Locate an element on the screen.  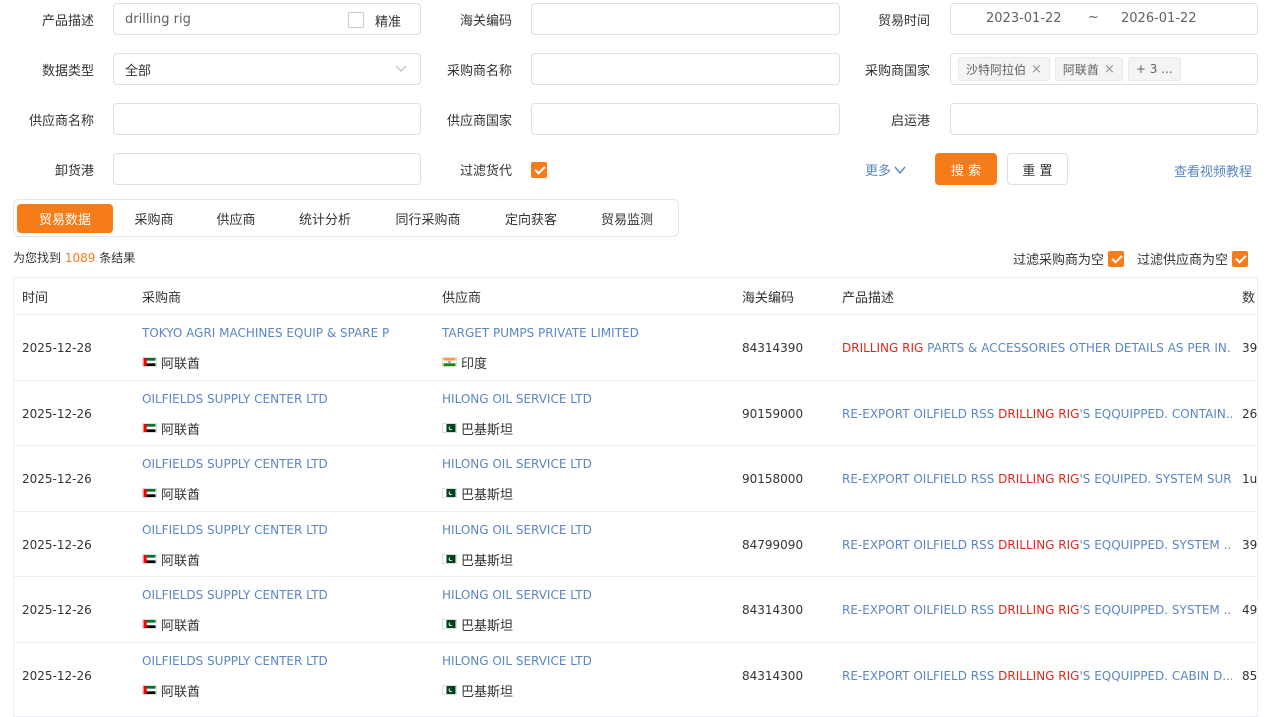
dest-port-input is located at coordinates (267, 169).